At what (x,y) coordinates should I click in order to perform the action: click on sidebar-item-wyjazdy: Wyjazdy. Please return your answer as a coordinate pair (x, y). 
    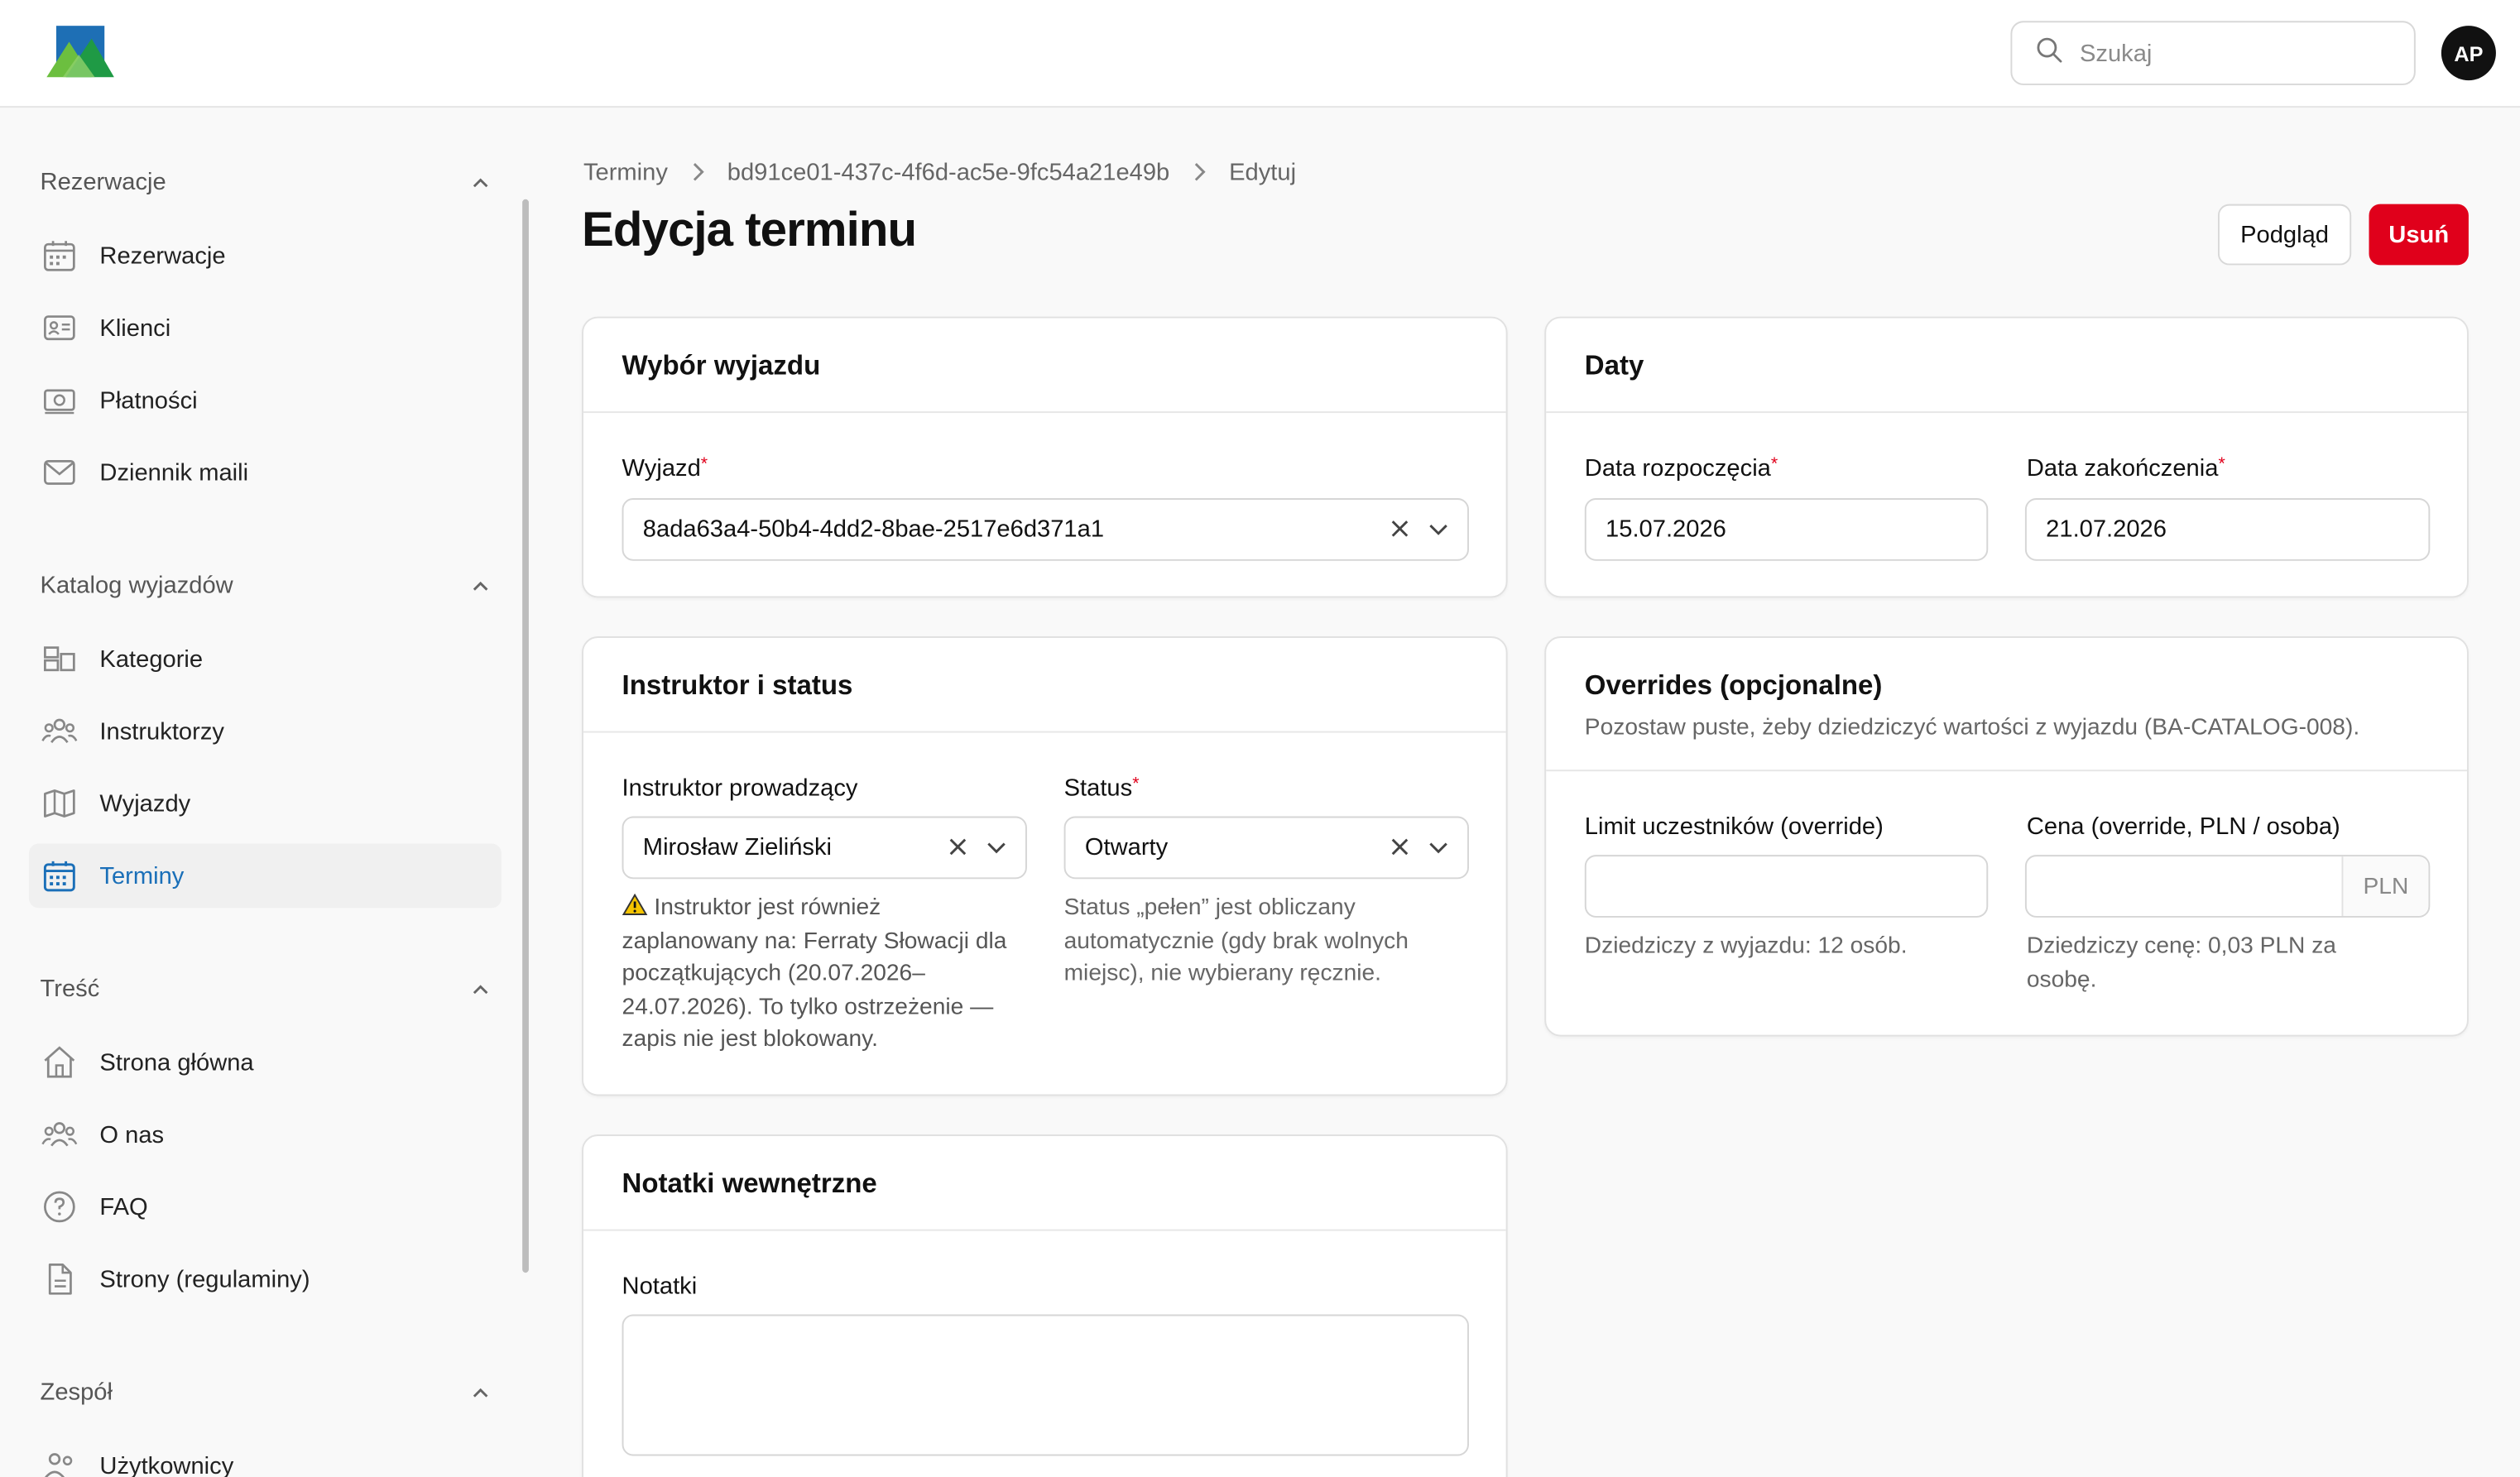
    Looking at the image, I should click on (265, 803).